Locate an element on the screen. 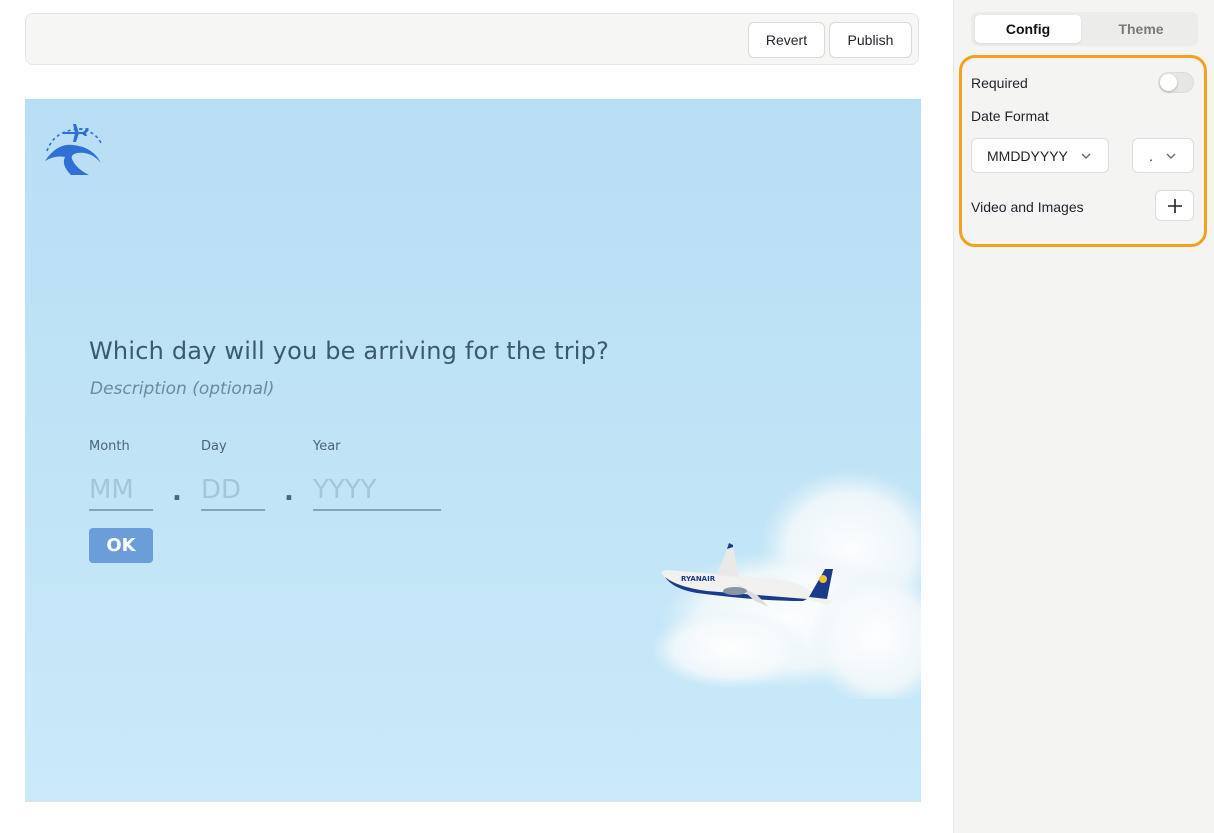 This screenshot has height=833, width=1214. revert-button: Revert is located at coordinates (786, 40).